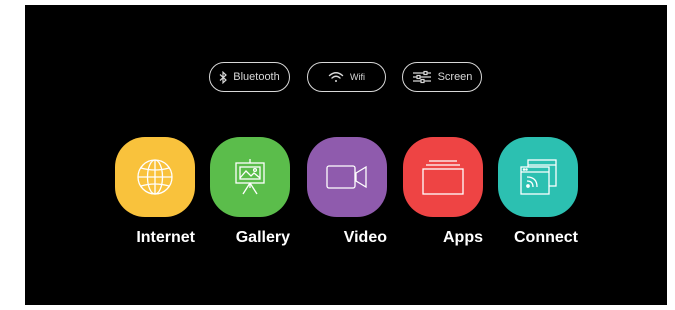  I want to click on gallery-label: Gallery, so click(262, 237).